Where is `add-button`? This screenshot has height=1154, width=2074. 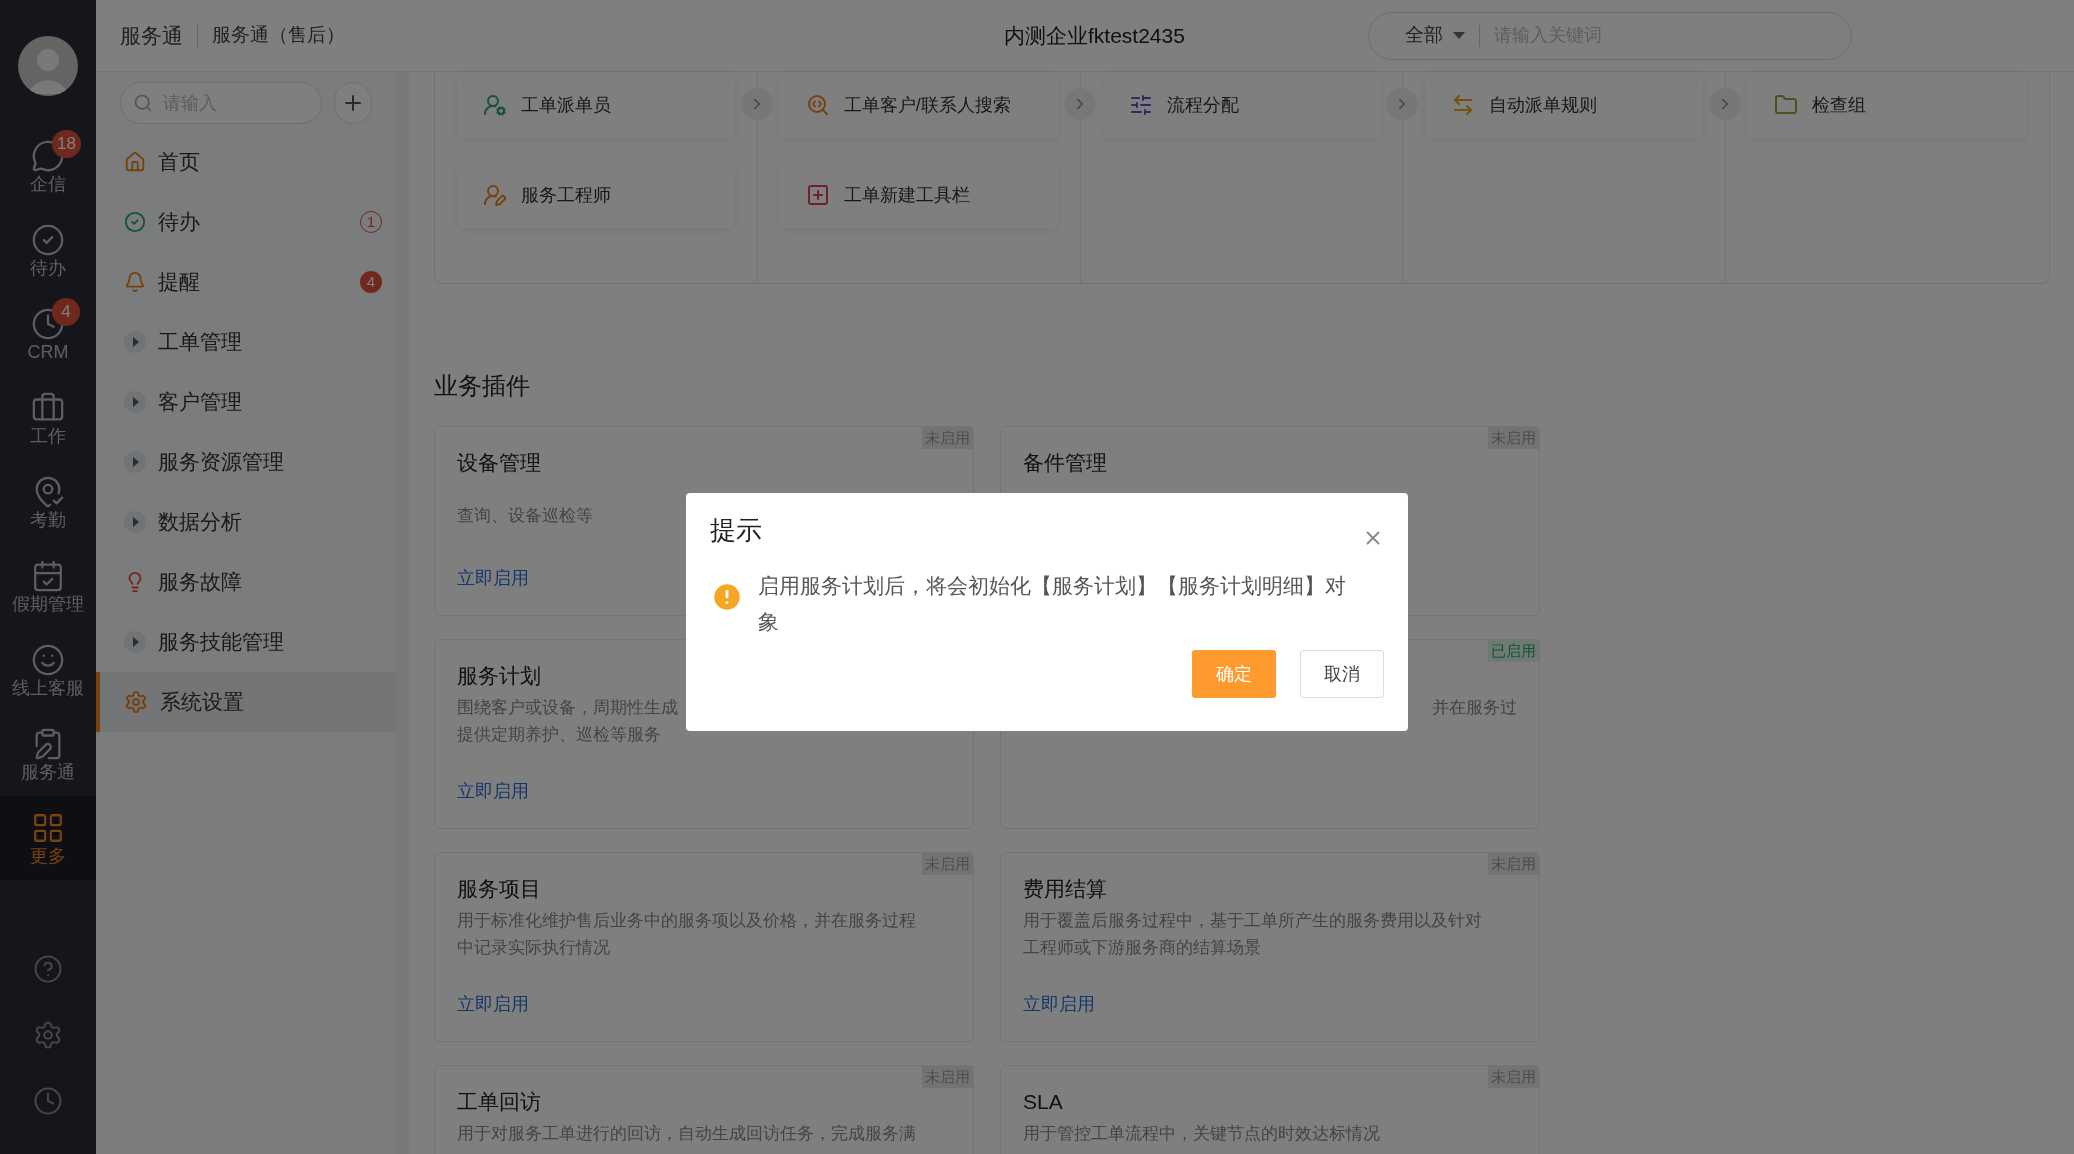
add-button is located at coordinates (353, 103).